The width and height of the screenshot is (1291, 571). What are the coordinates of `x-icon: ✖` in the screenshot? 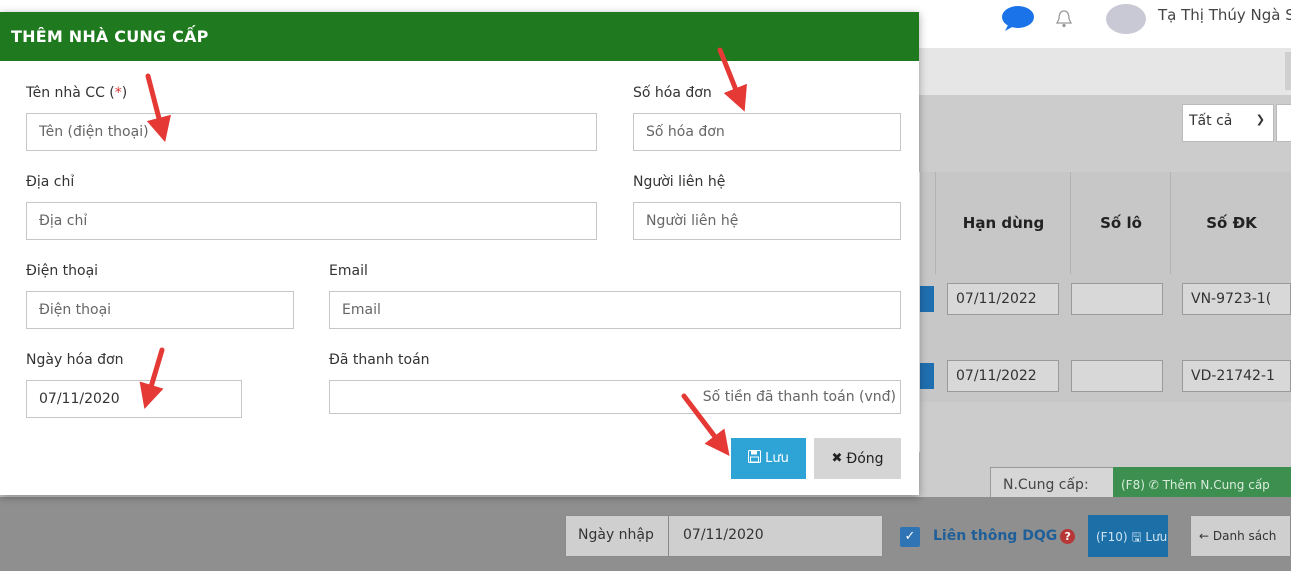 It's located at (837, 458).